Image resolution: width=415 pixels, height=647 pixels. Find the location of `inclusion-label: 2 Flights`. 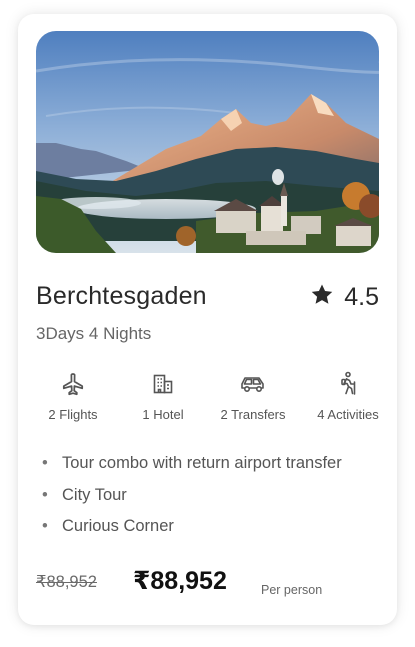

inclusion-label: 2 Flights is located at coordinates (73, 414).